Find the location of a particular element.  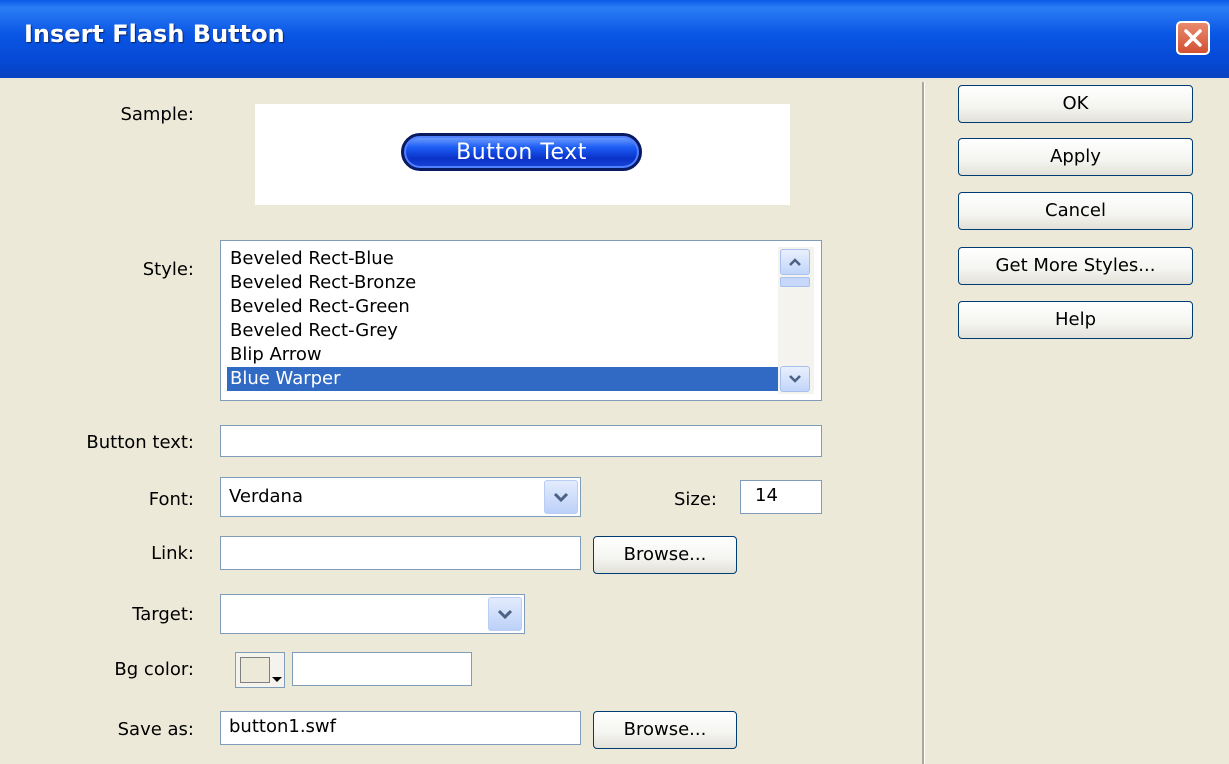

target-dropdown-button is located at coordinates (505, 614).